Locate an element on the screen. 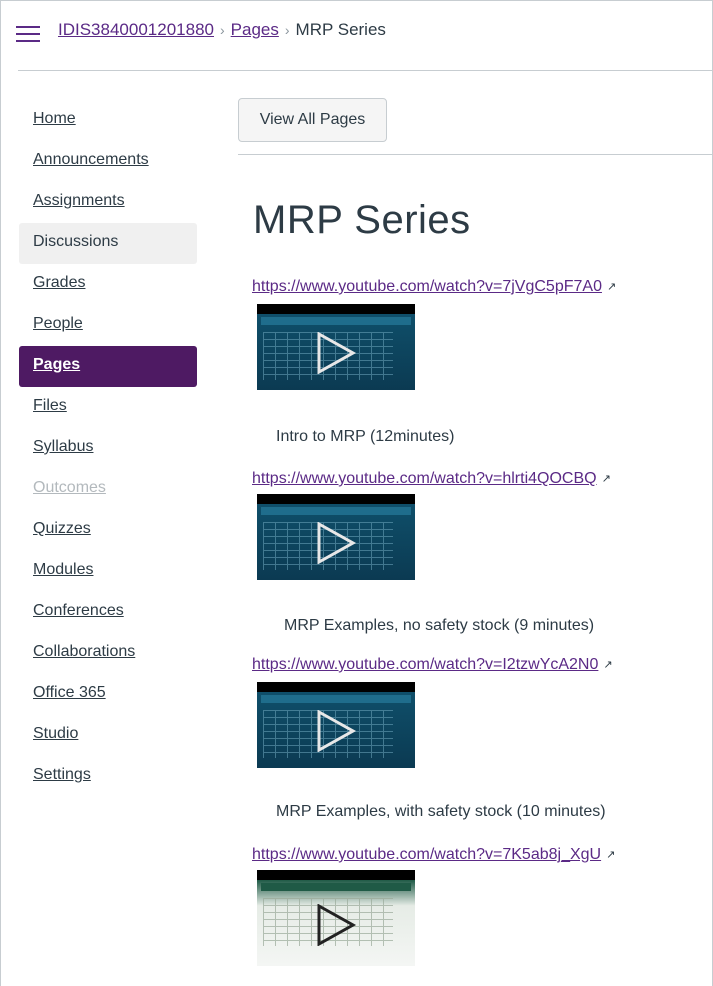 This screenshot has height=986, width=713. sidebar-item-quizzes: Quizzes is located at coordinates (108, 530).